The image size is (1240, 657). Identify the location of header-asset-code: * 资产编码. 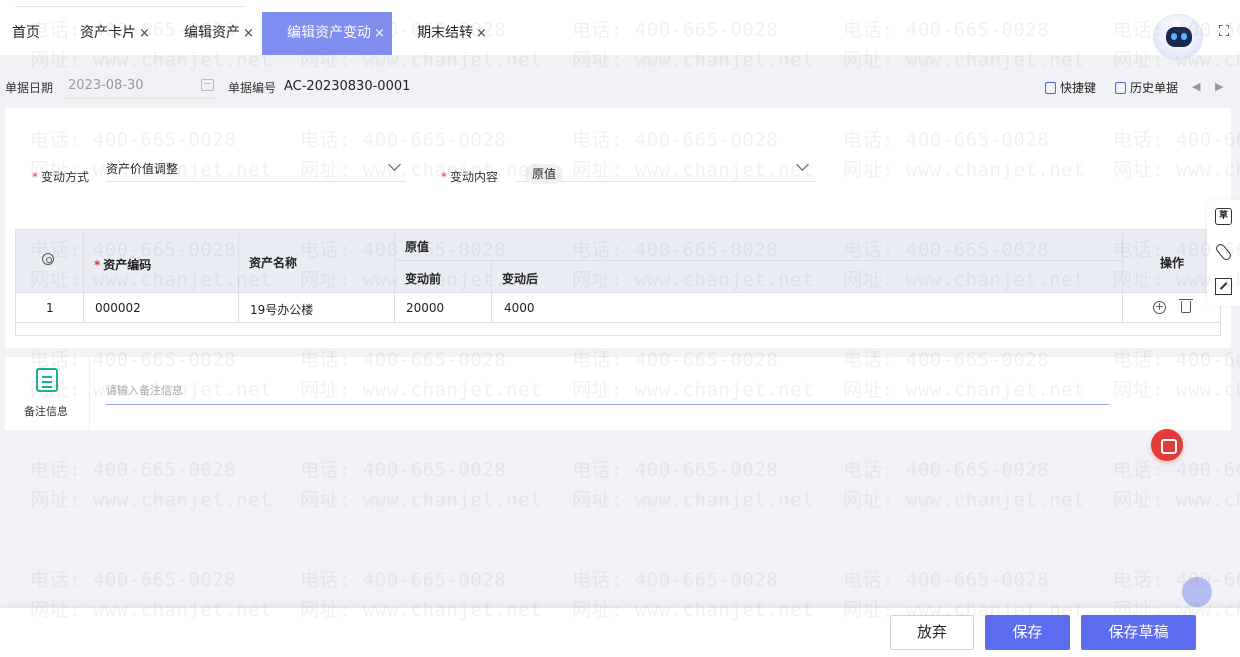
(123, 265).